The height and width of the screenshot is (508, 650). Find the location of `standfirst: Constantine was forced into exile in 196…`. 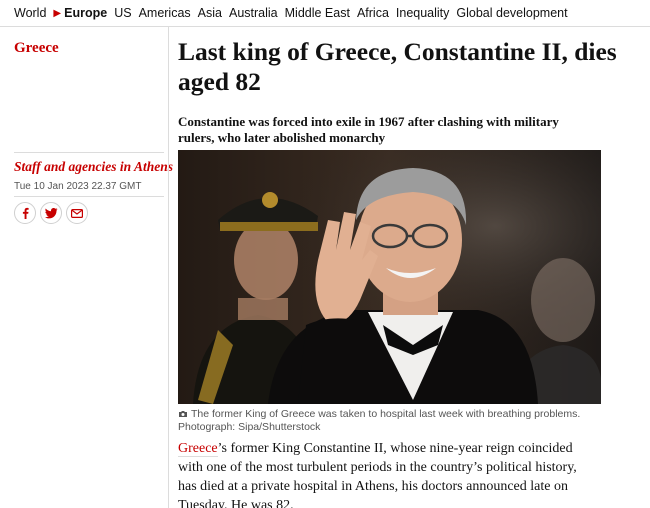

standfirst: Constantine was forced into exile in 196… is located at coordinates (368, 129).